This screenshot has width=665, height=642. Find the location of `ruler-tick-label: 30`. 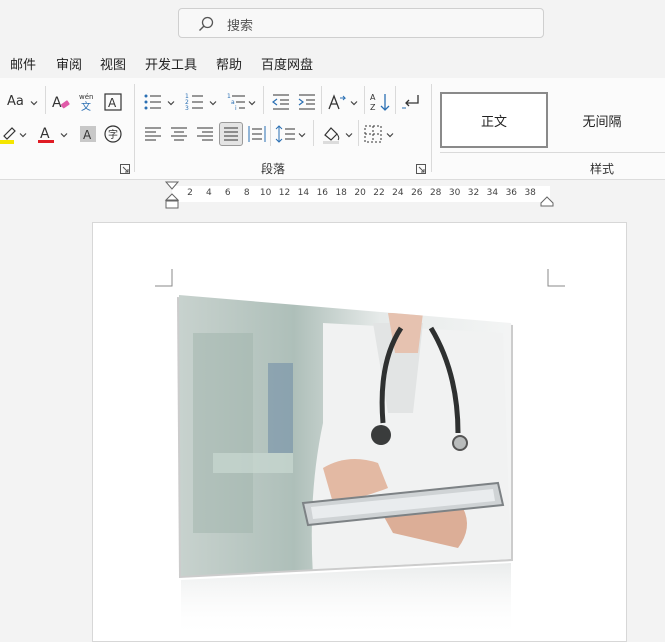

ruler-tick-label: 30 is located at coordinates (454, 193).